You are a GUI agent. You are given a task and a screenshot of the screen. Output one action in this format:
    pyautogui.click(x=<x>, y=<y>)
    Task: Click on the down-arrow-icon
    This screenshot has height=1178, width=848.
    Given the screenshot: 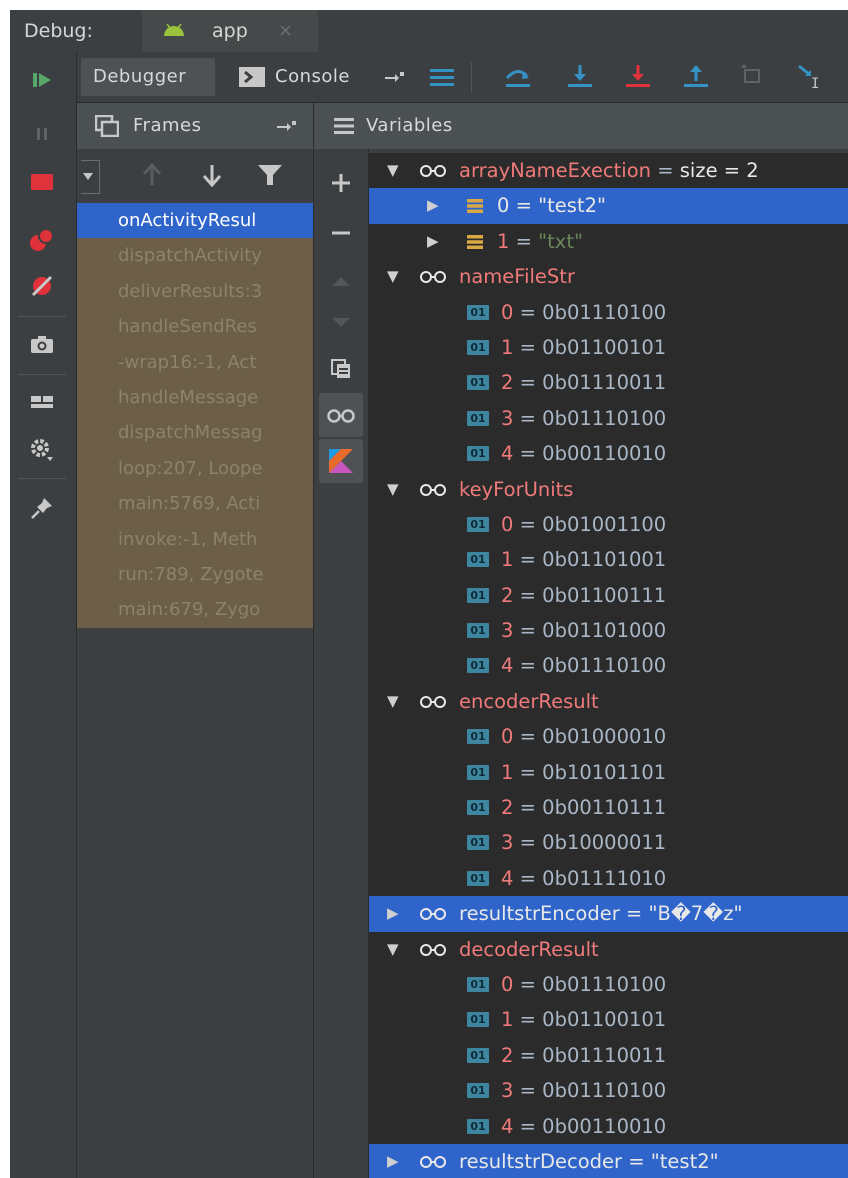 What is the action you would take?
    pyautogui.click(x=212, y=175)
    